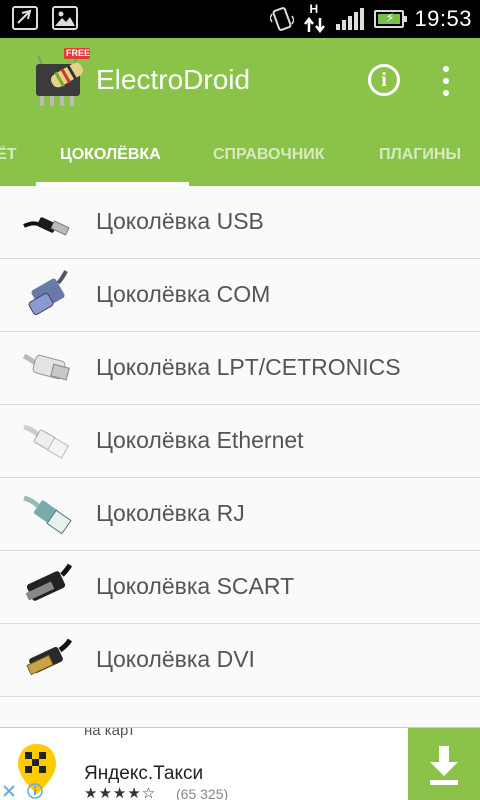  What do you see at coordinates (48, 441) in the screenshot?
I see `ethernet-plug-icon` at bounding box center [48, 441].